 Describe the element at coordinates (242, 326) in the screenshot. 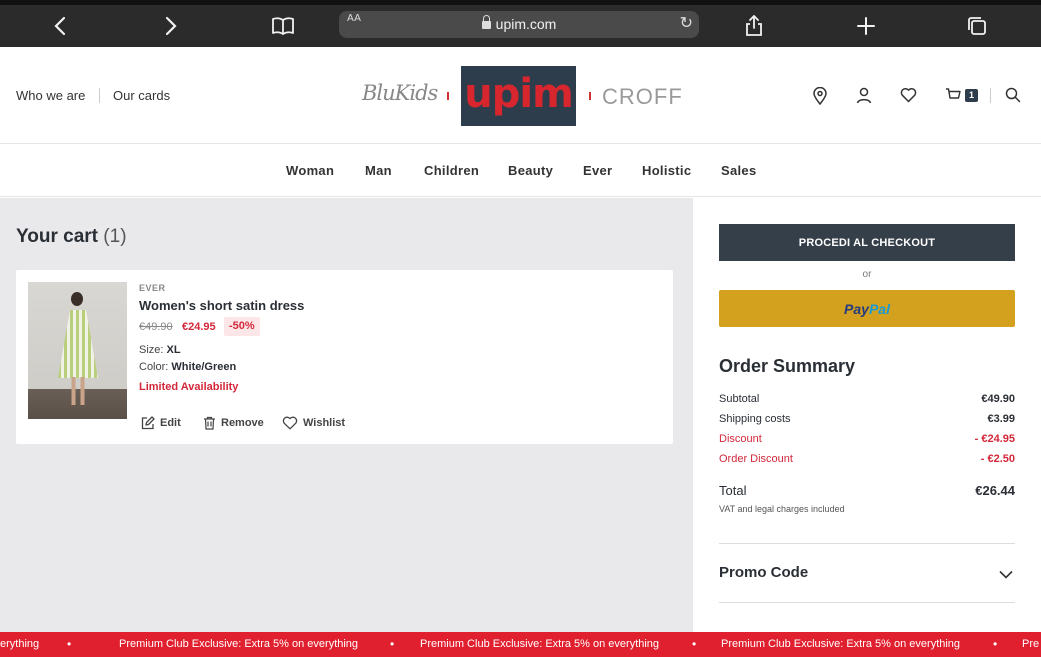

I see `discount-badge: -50%` at that location.